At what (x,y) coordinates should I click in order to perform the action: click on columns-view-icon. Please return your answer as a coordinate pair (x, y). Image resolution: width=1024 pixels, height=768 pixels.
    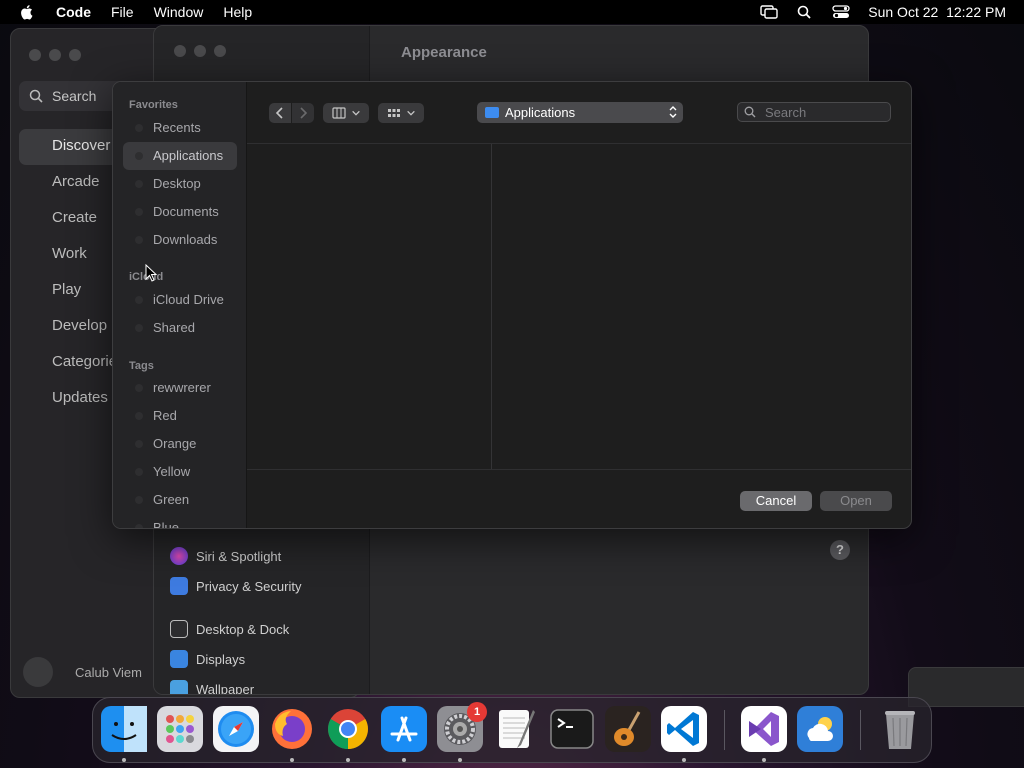
    Looking at the image, I should click on (338, 113).